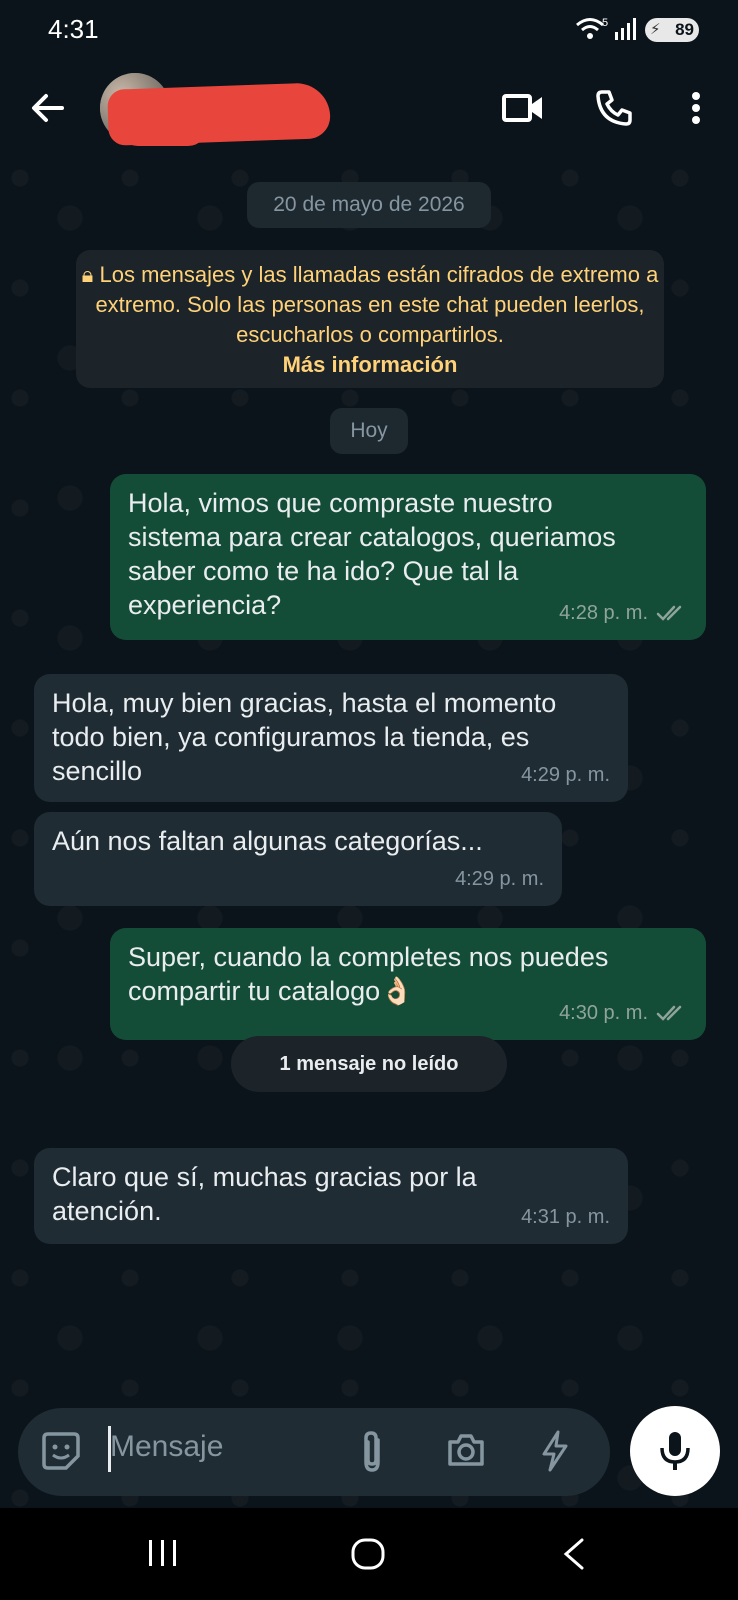 The width and height of the screenshot is (738, 1600). I want to click on chat-header, so click(369, 108).